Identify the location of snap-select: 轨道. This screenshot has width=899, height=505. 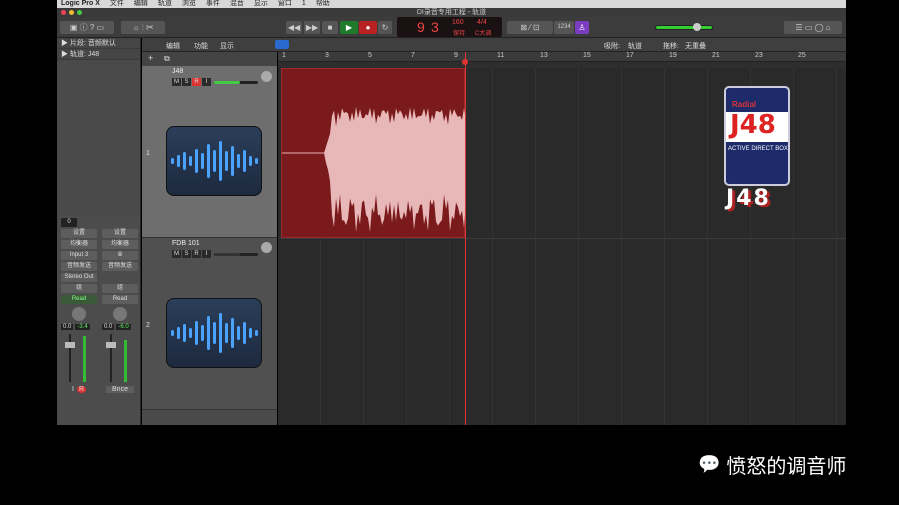
(635, 46).